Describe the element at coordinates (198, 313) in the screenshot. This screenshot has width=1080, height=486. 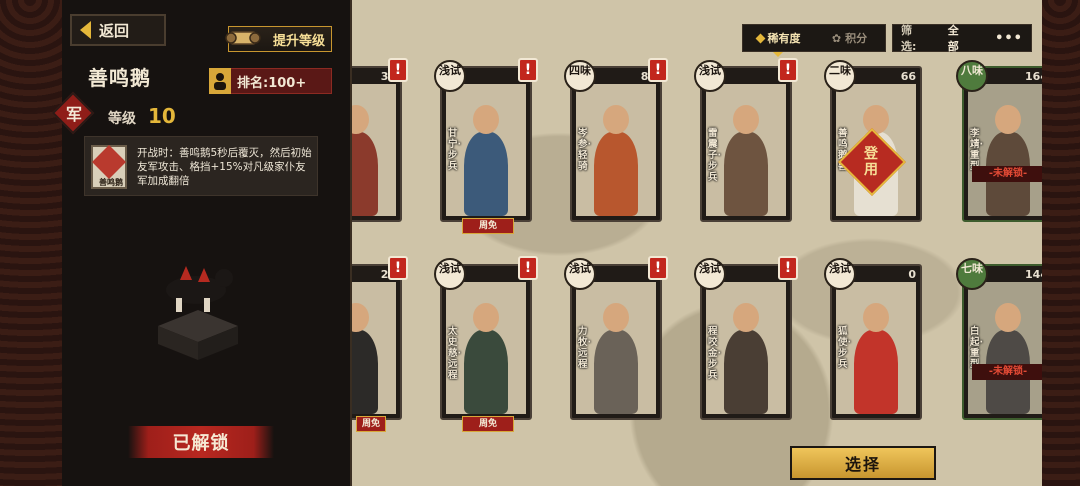
I see `unit-model-image` at that location.